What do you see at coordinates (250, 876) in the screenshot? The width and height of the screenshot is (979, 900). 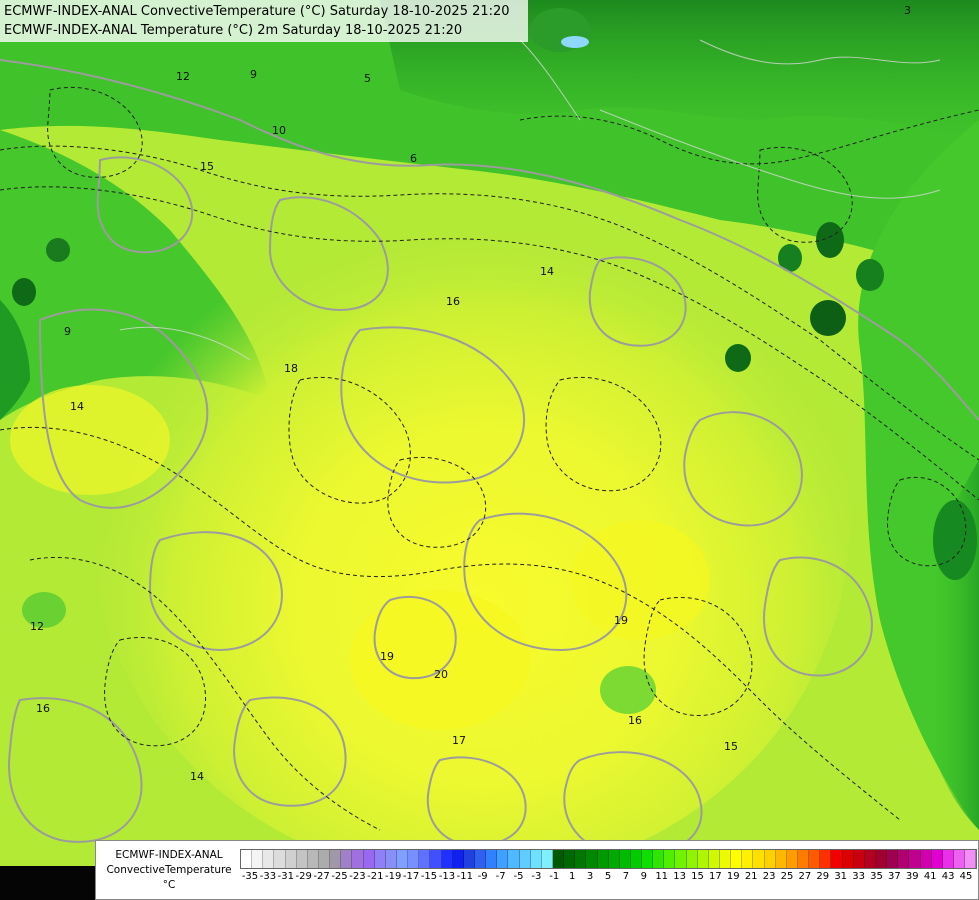 I see `legend-tick-label: -35` at bounding box center [250, 876].